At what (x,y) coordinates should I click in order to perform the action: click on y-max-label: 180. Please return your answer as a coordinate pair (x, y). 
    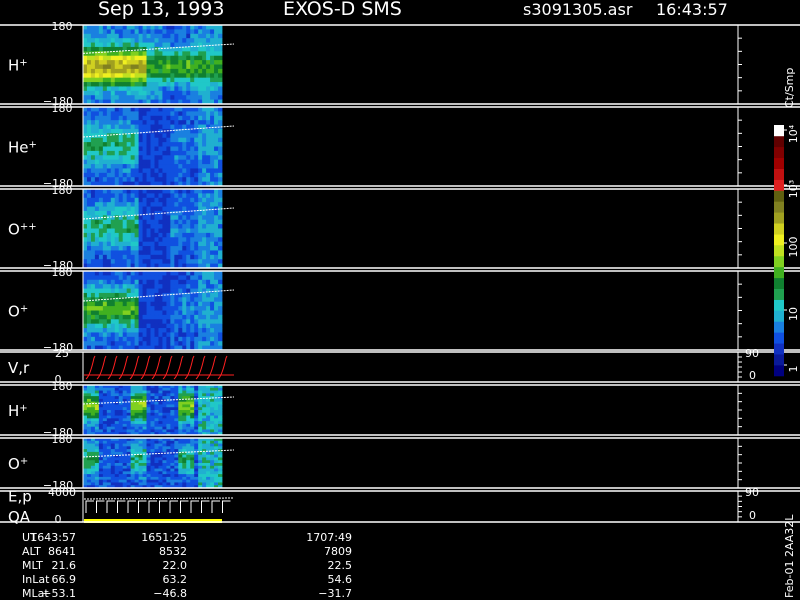
    Looking at the image, I should click on (62, 108).